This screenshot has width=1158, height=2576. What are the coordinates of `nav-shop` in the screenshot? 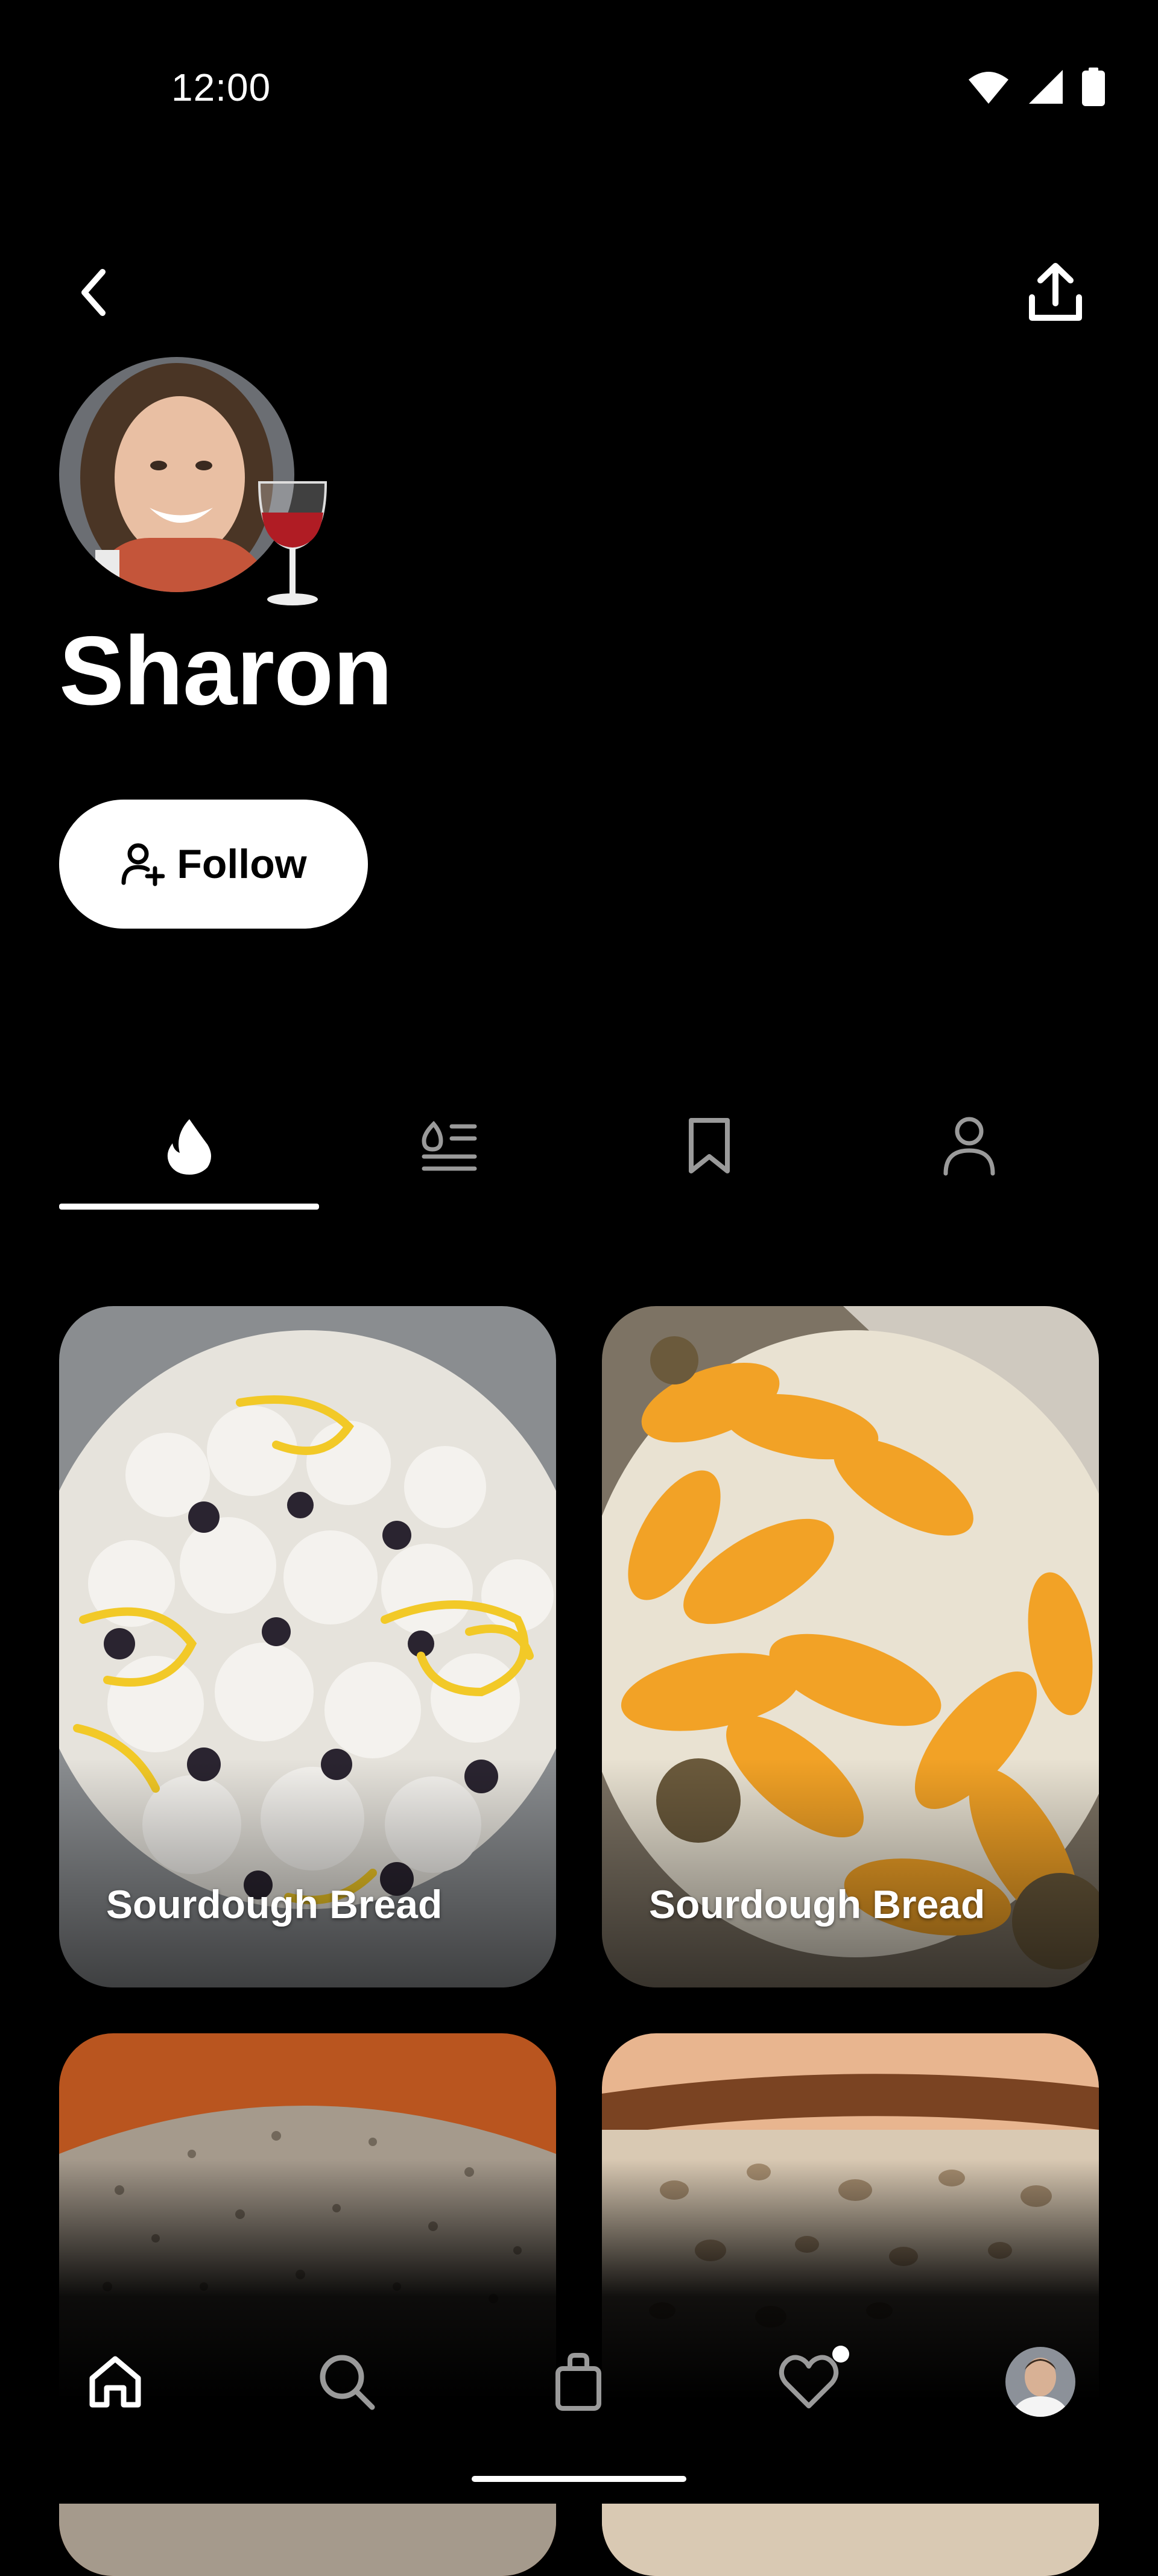 It's located at (578, 2382).